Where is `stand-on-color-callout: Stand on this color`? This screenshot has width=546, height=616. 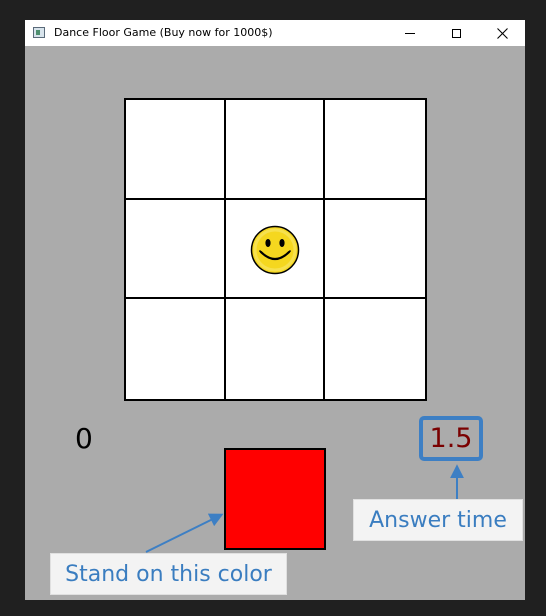 stand-on-color-callout: Stand on this color is located at coordinates (168, 574).